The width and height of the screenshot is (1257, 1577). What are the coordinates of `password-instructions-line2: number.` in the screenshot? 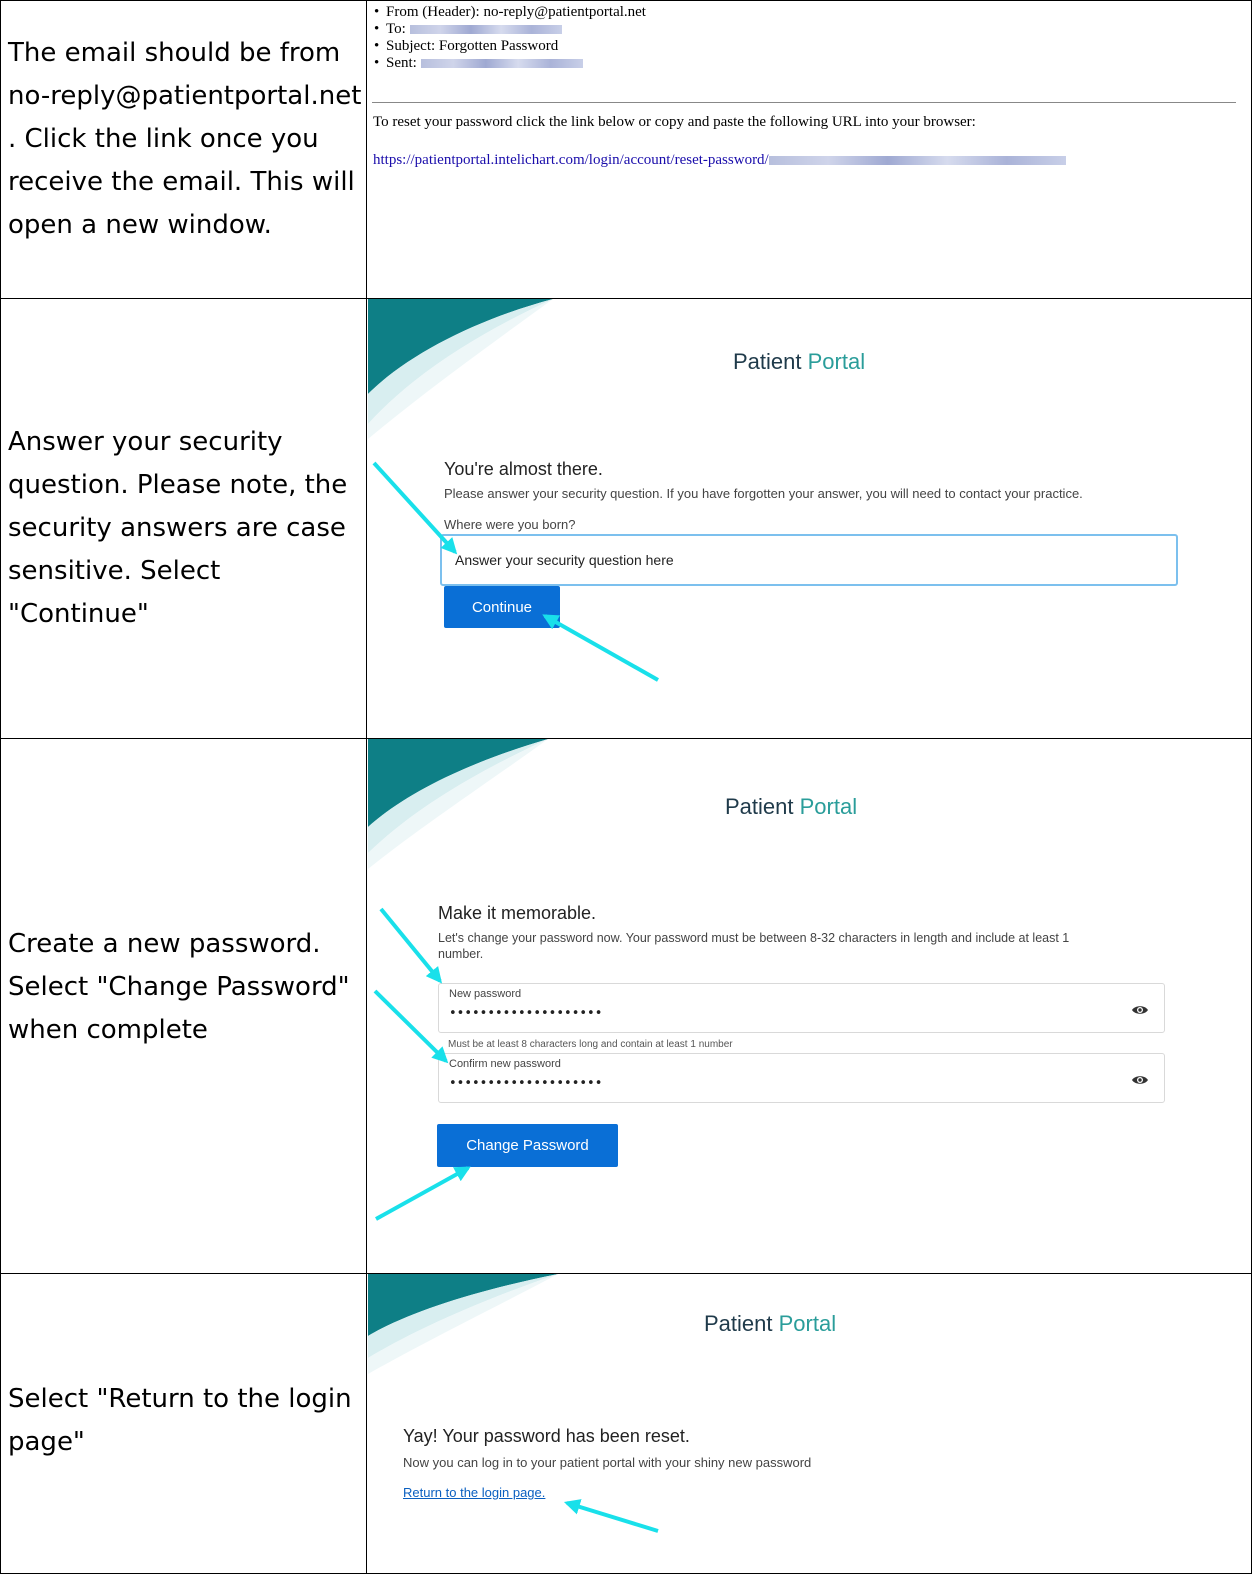 It's located at (461, 954).